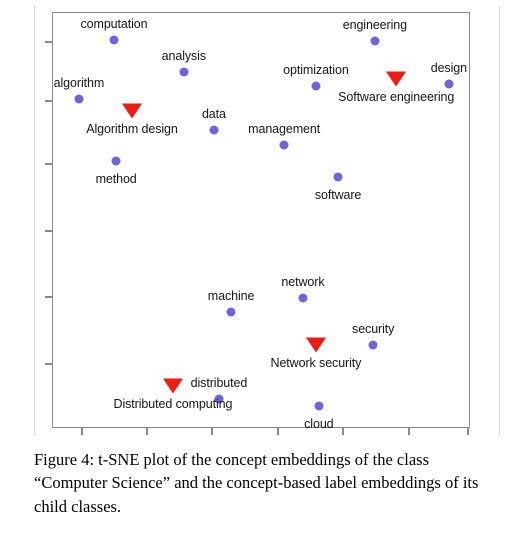 The height and width of the screenshot is (553, 526). I want to click on concept-point-label: analysis, so click(184, 56).